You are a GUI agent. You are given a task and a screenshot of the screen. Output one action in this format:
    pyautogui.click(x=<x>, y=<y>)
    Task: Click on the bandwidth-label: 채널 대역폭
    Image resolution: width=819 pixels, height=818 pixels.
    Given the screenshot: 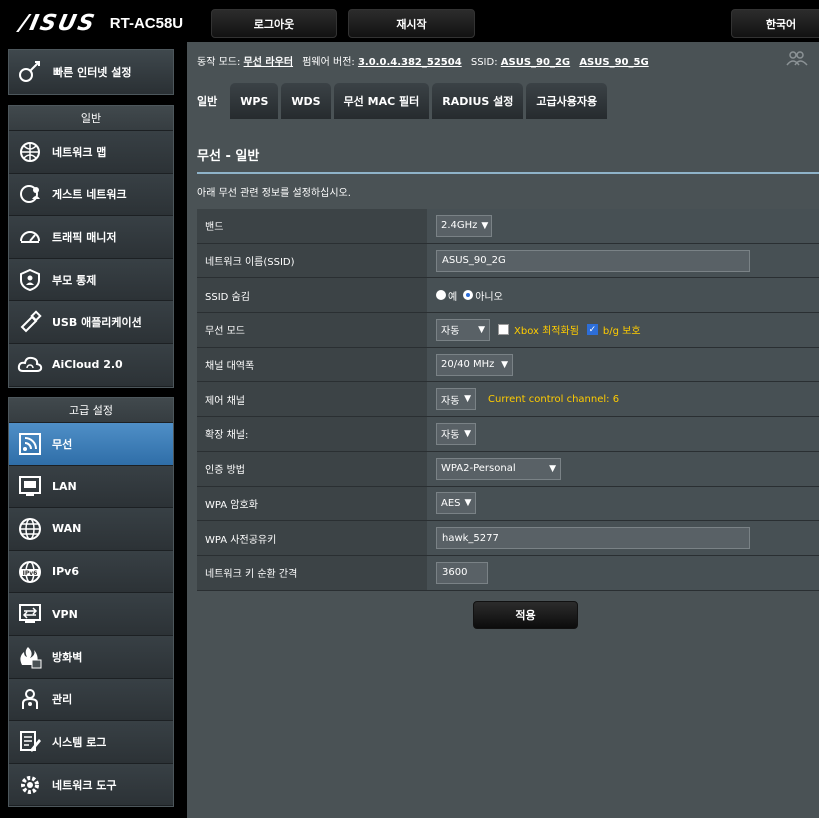 What is the action you would take?
    pyautogui.click(x=312, y=364)
    